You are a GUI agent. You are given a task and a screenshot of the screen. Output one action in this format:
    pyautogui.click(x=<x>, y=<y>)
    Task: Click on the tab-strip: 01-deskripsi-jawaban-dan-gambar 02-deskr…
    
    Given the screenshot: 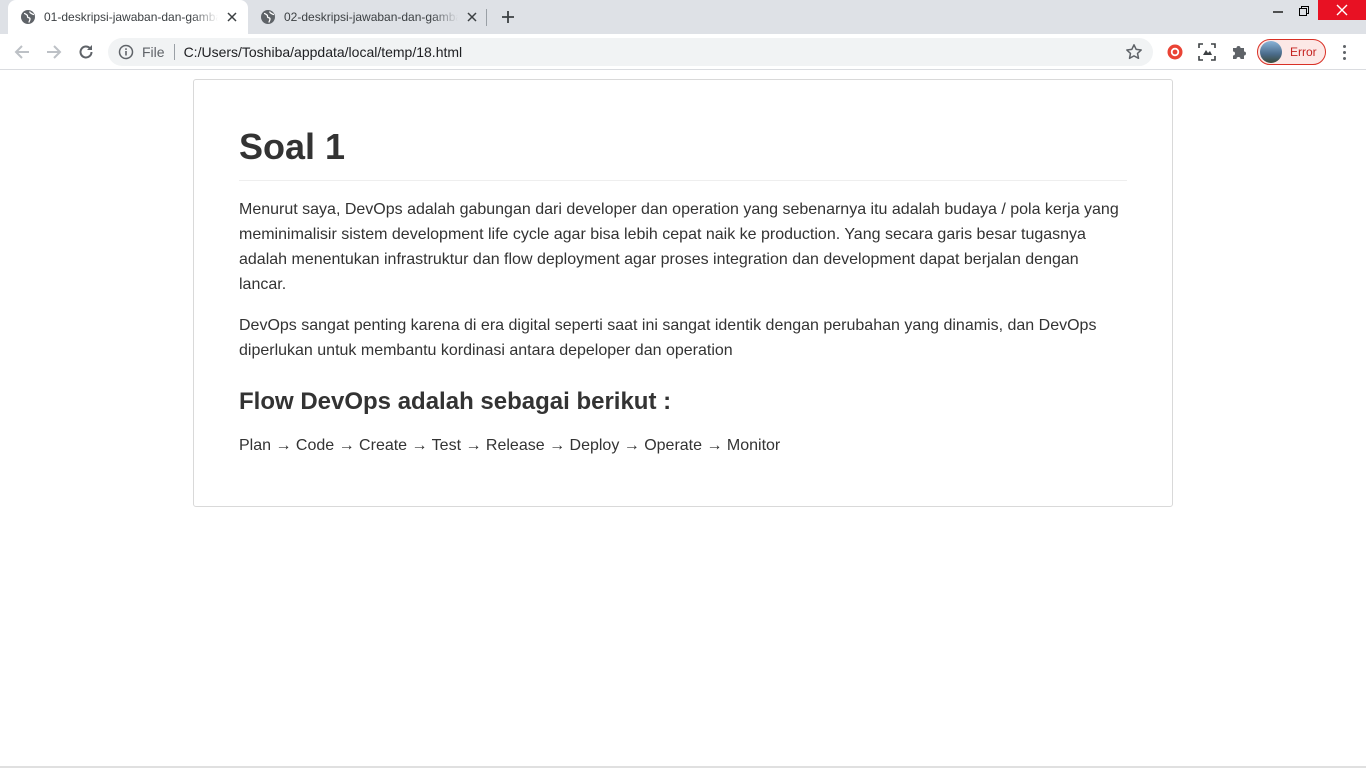 What is the action you would take?
    pyautogui.click(x=683, y=17)
    